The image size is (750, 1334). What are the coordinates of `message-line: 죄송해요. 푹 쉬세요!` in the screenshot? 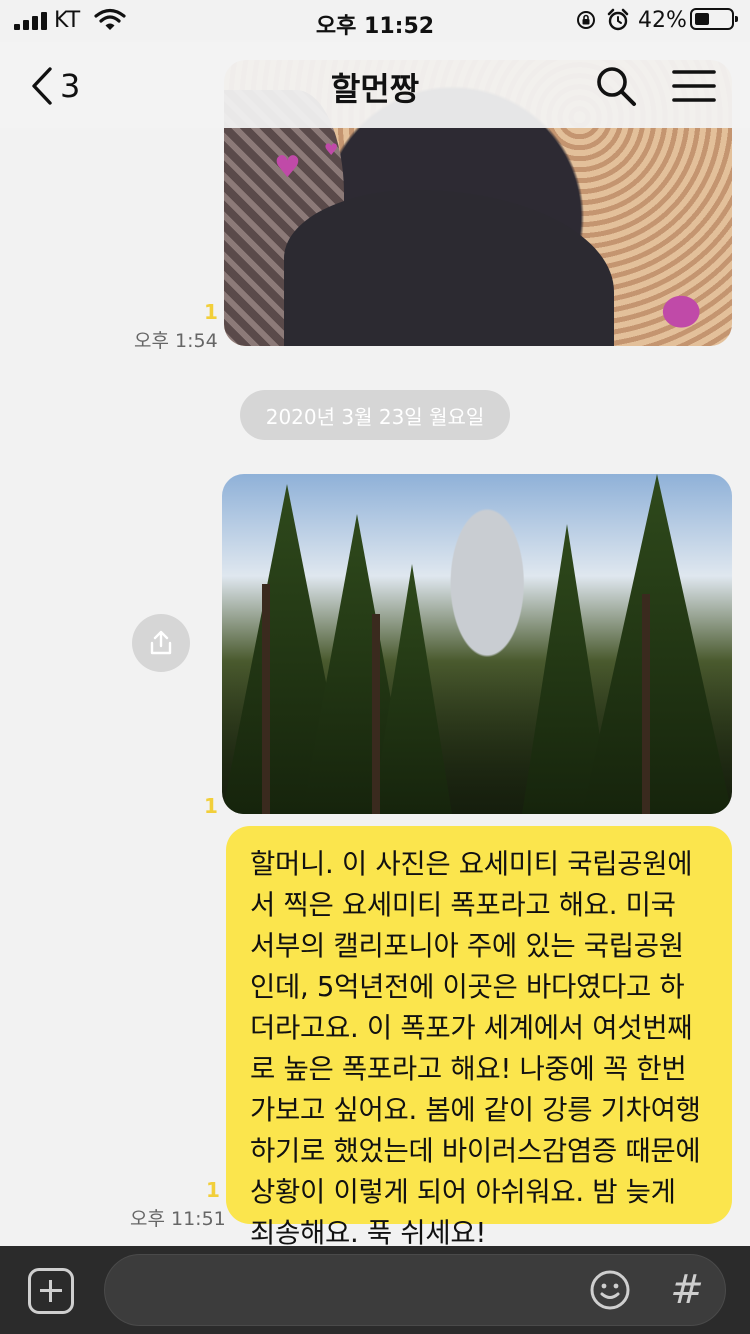 It's located at (368, 1231).